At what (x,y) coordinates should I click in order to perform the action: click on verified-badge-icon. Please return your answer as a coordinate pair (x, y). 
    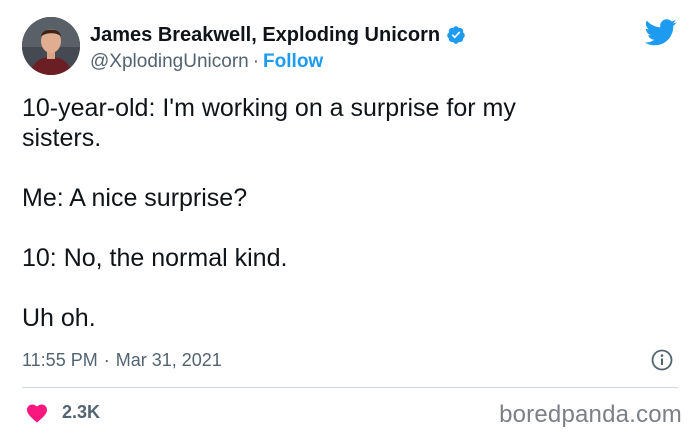
    Looking at the image, I should click on (456, 35).